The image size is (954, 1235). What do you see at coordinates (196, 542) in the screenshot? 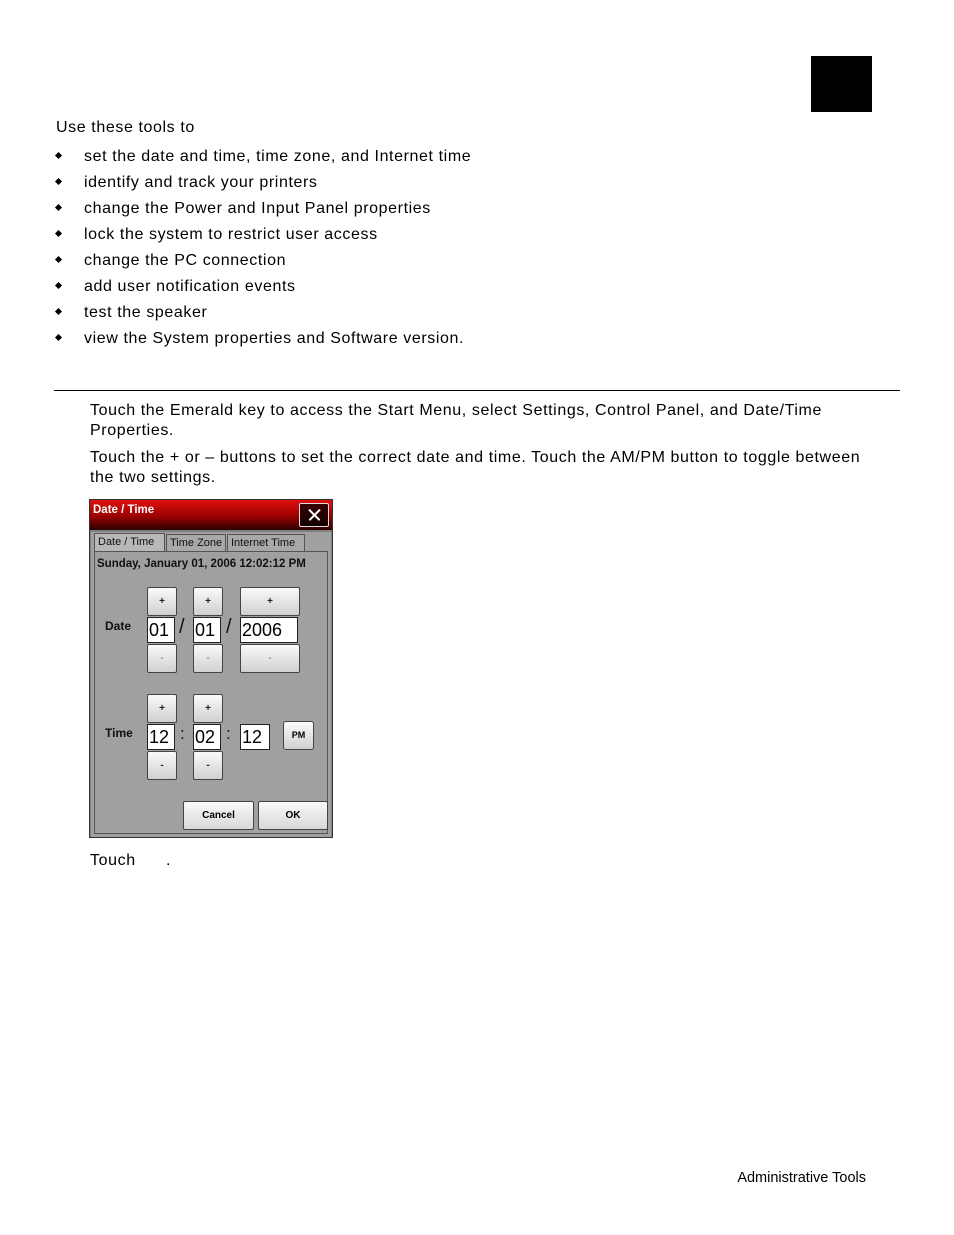
I see `tab-time-zone: Time Zone` at bounding box center [196, 542].